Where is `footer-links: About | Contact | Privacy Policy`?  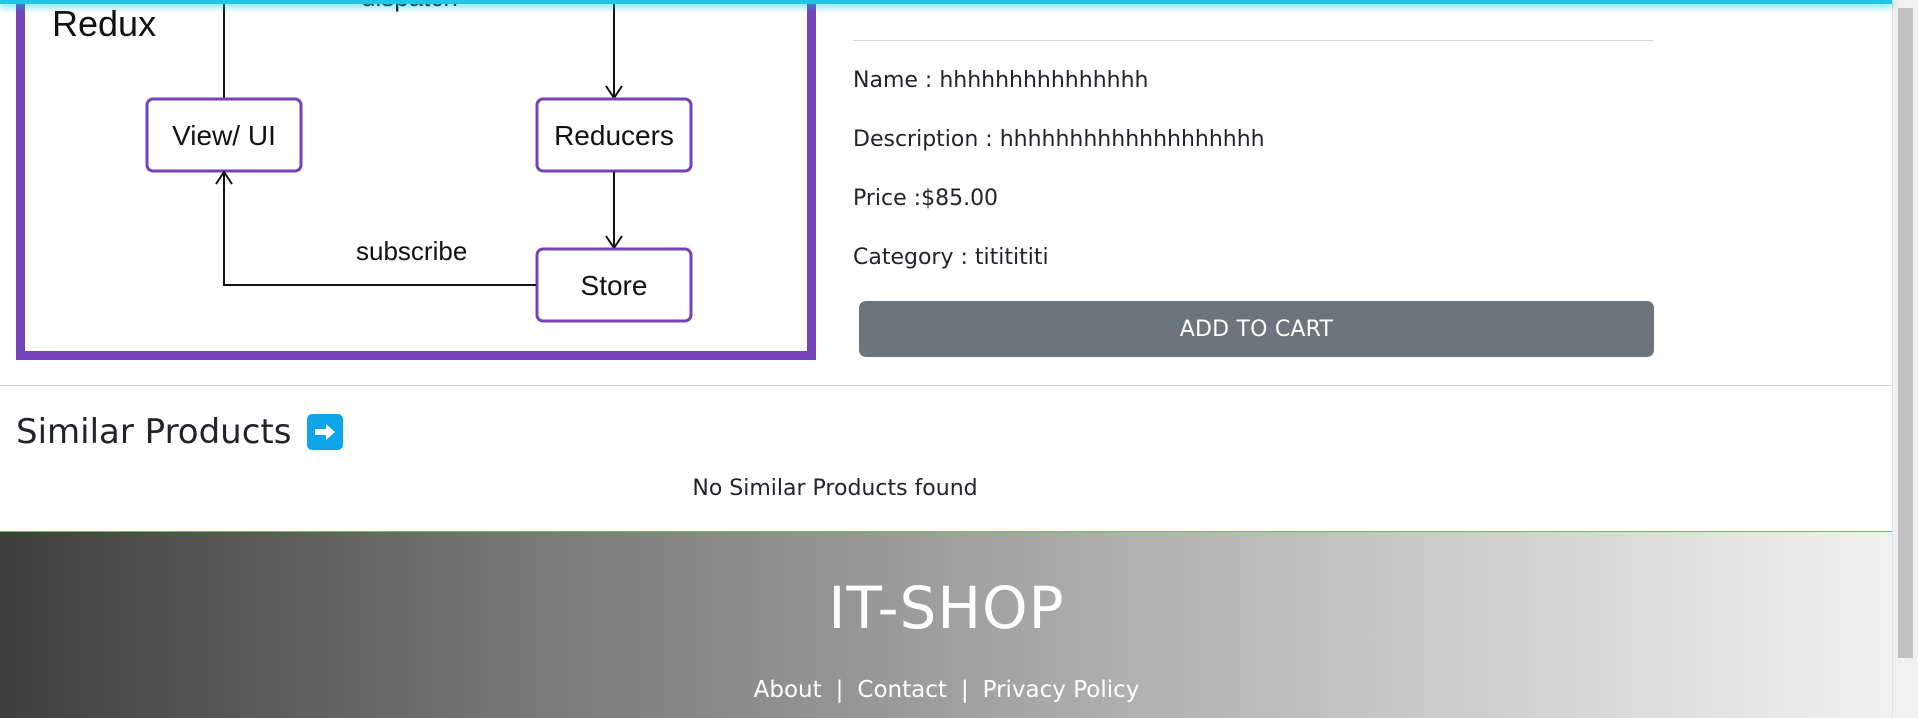 footer-links: About | Contact | Privacy Policy is located at coordinates (946, 690).